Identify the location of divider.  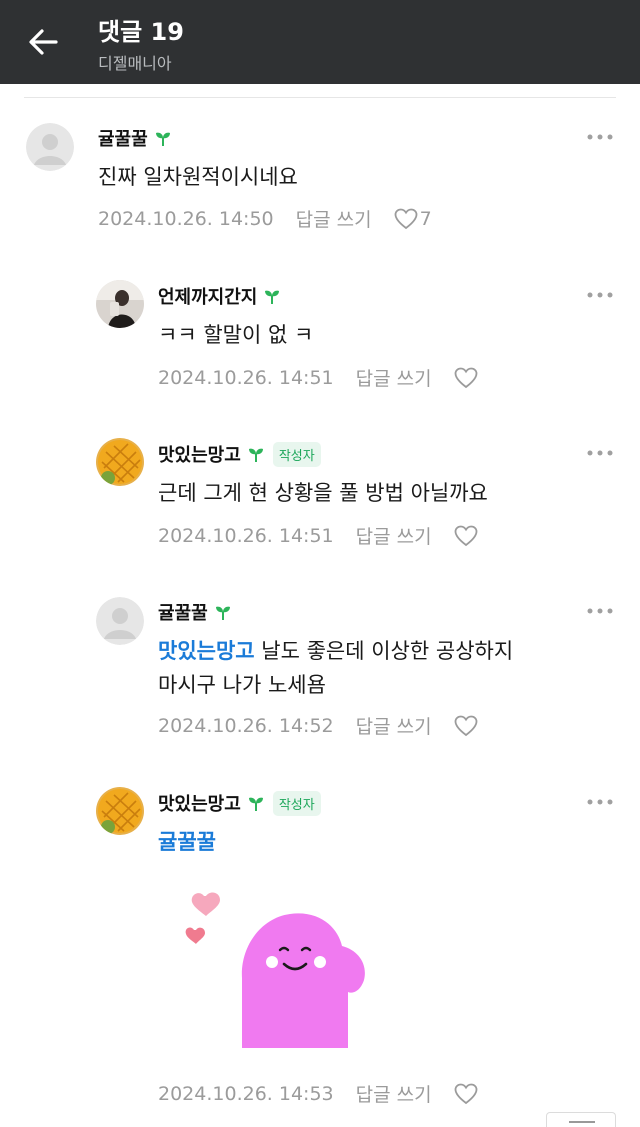
(320, 97).